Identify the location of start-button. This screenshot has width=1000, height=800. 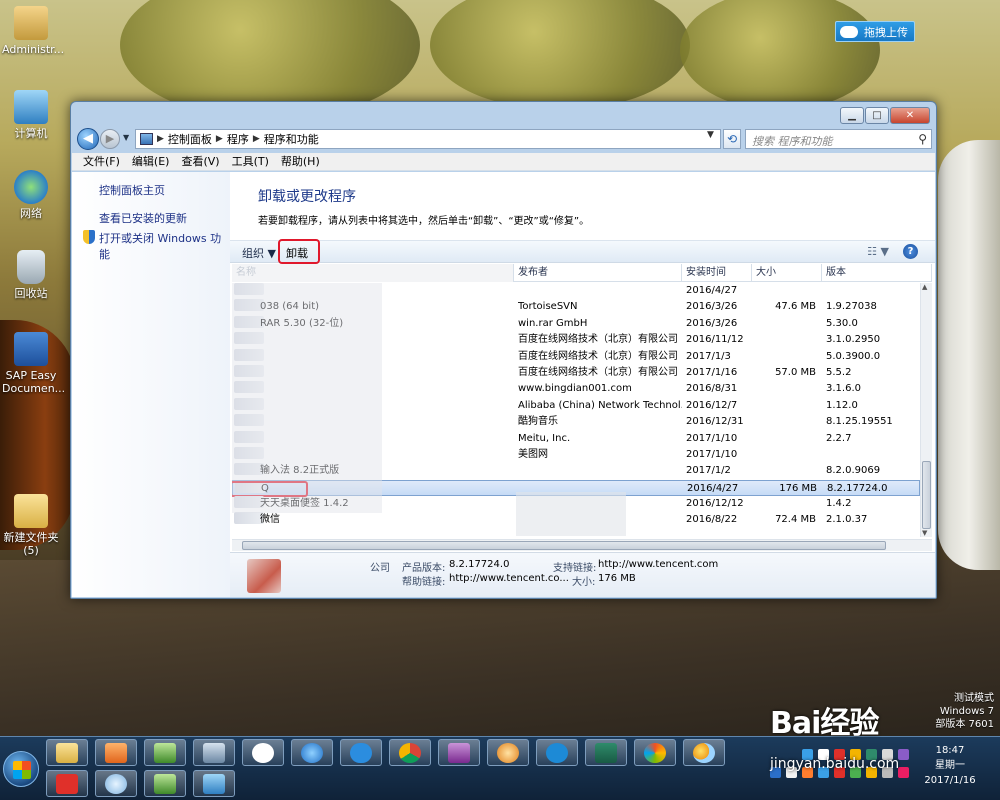
(21, 769).